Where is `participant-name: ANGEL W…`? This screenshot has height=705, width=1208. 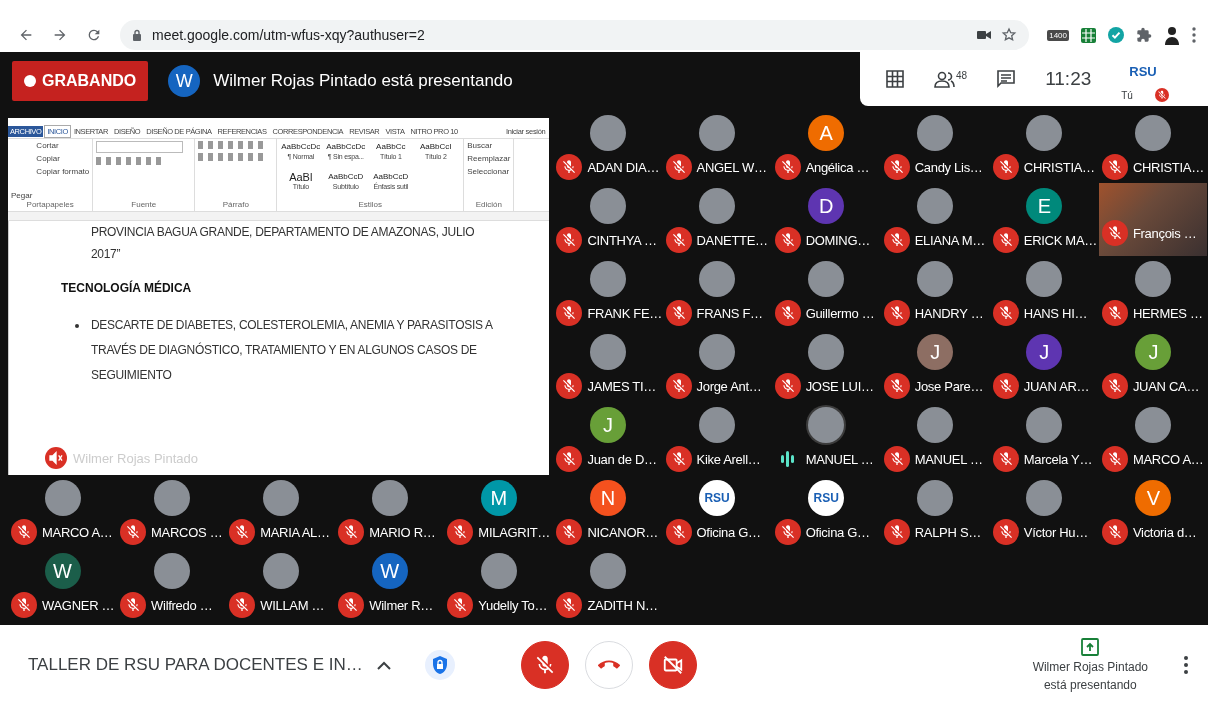 participant-name: ANGEL W… is located at coordinates (731, 167).